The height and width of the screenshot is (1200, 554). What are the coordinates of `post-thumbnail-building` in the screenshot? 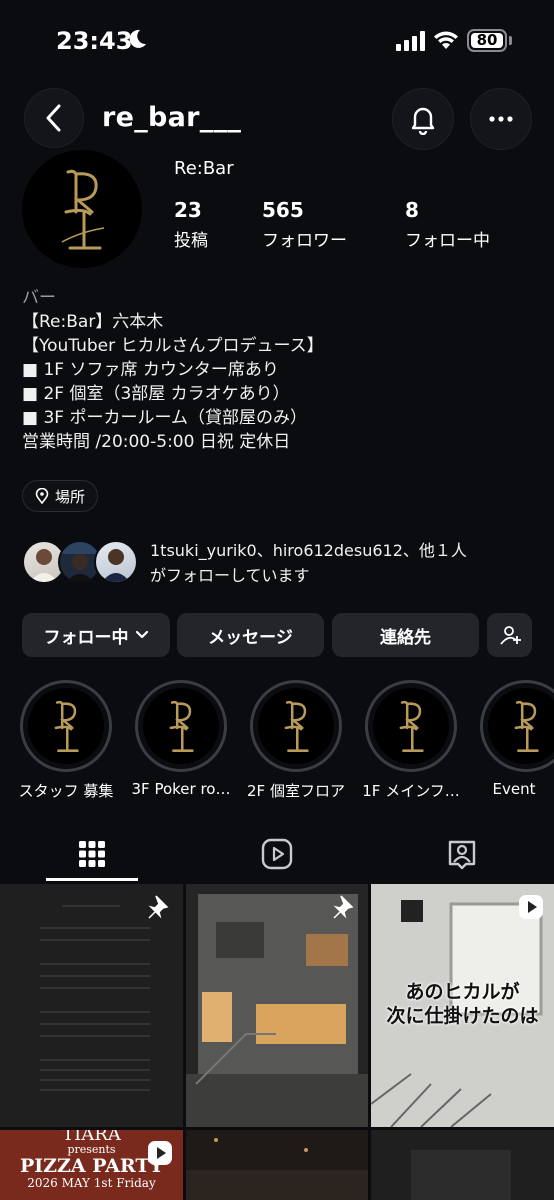 It's located at (277, 1005).